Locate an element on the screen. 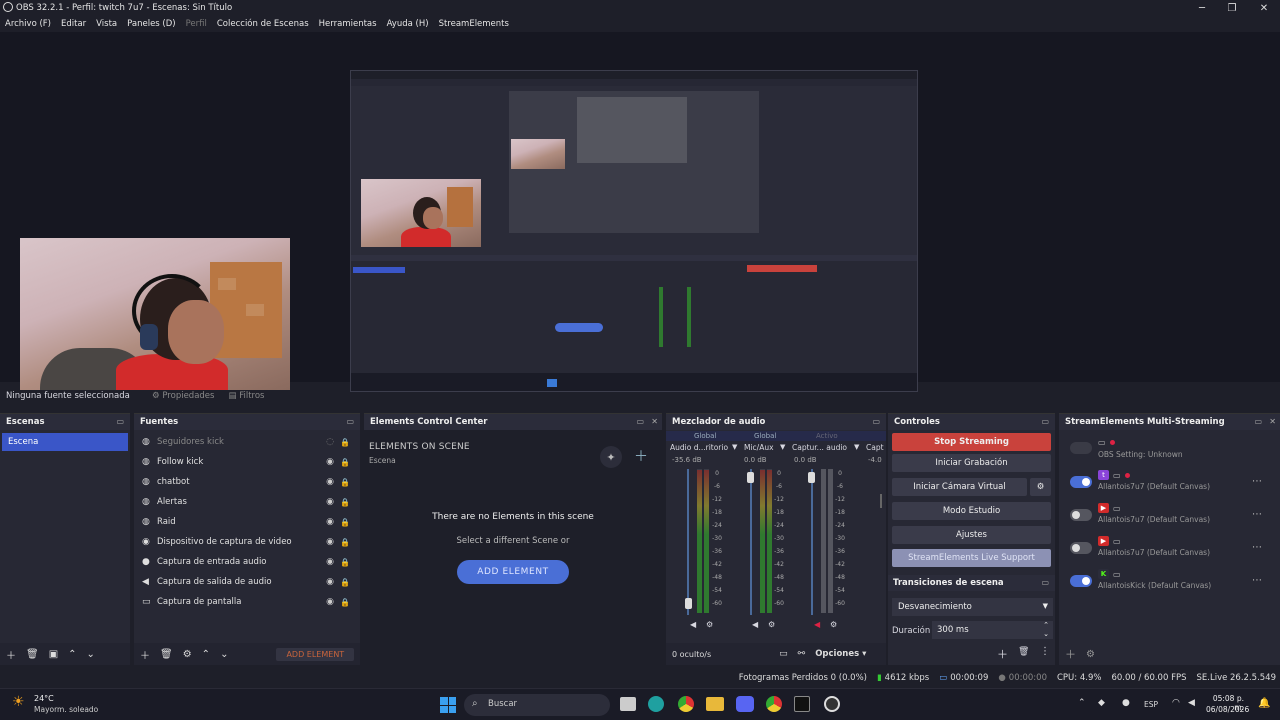 This screenshot has width=1280, height=720. link-icon: ⚯ is located at coordinates (802, 654).